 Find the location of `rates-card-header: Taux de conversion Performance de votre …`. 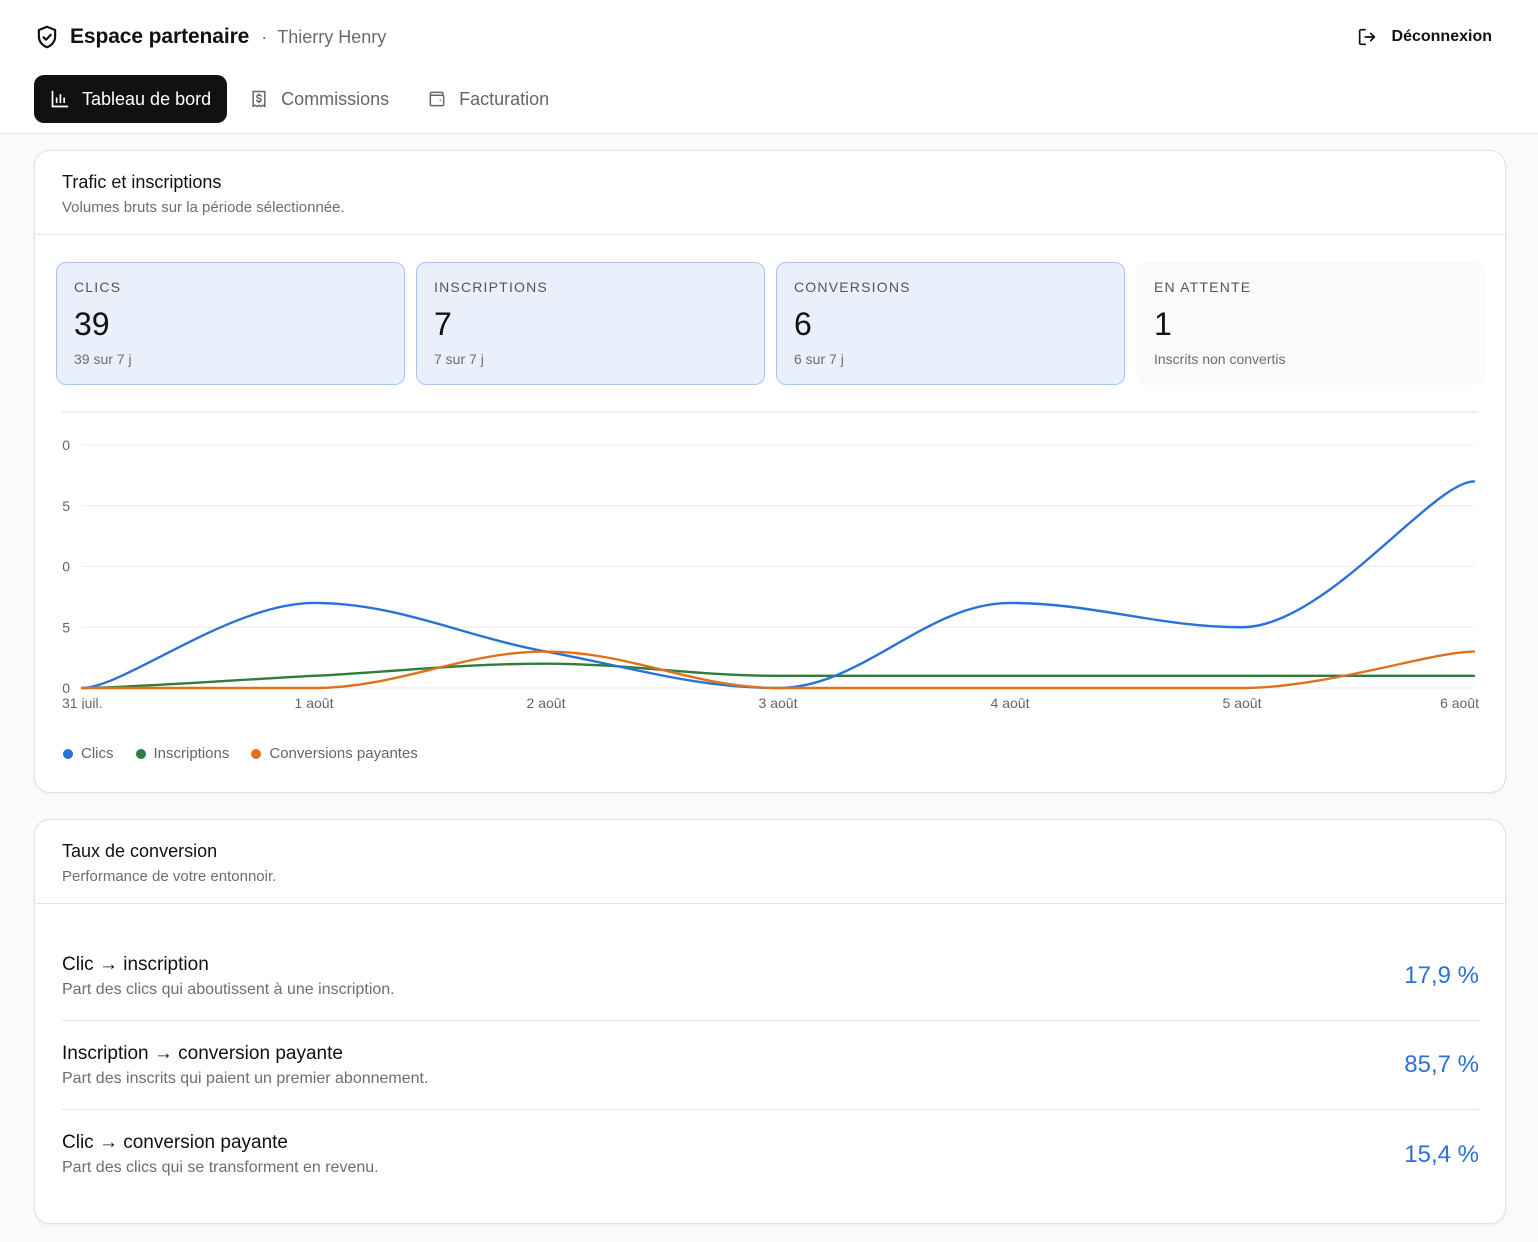

rates-card-header: Taux de conversion Performance de votre … is located at coordinates (770, 862).